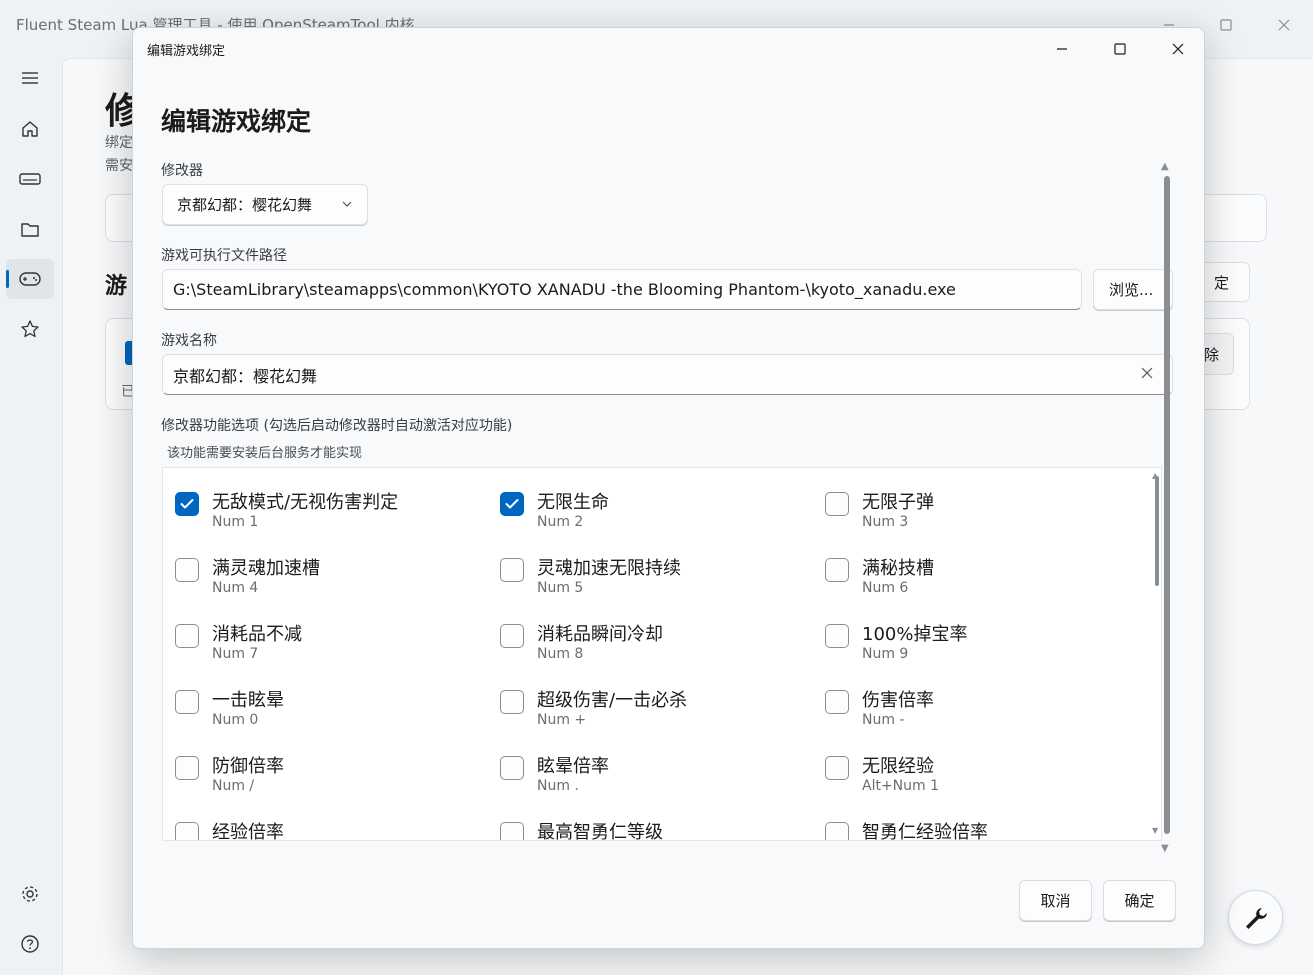  Describe the element at coordinates (337, 426) in the screenshot. I see `options-label: 修改器功能选项 (勾选后启动修改器时自动激活对应功能)` at that location.